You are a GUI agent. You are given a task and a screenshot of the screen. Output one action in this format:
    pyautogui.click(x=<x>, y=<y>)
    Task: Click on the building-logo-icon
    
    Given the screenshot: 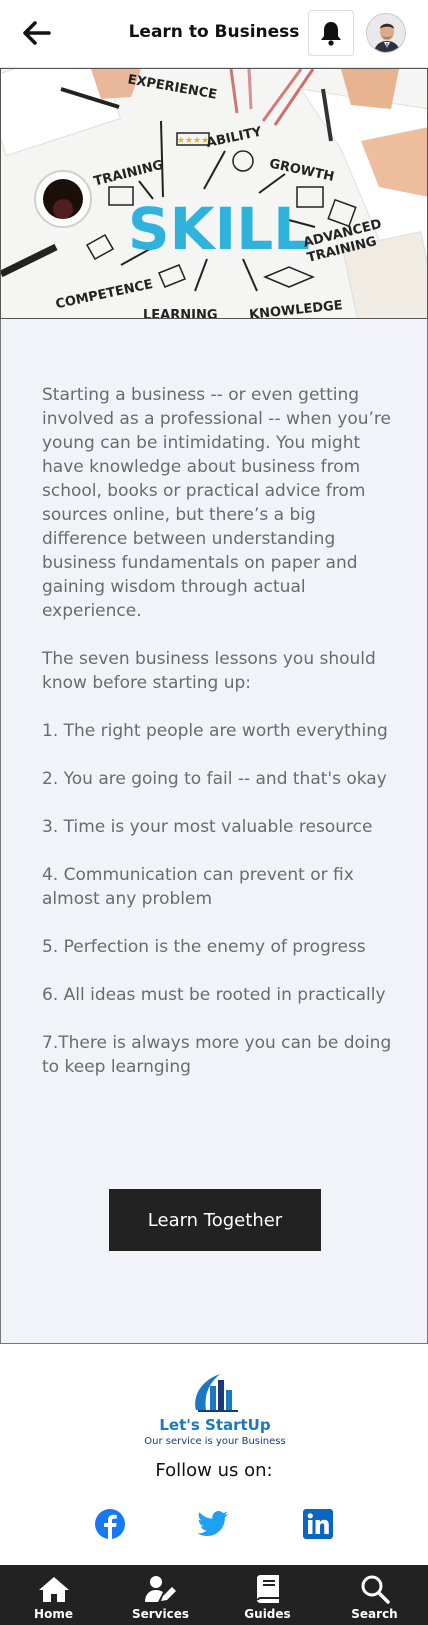 What is the action you would take?
    pyautogui.click(x=216, y=1393)
    